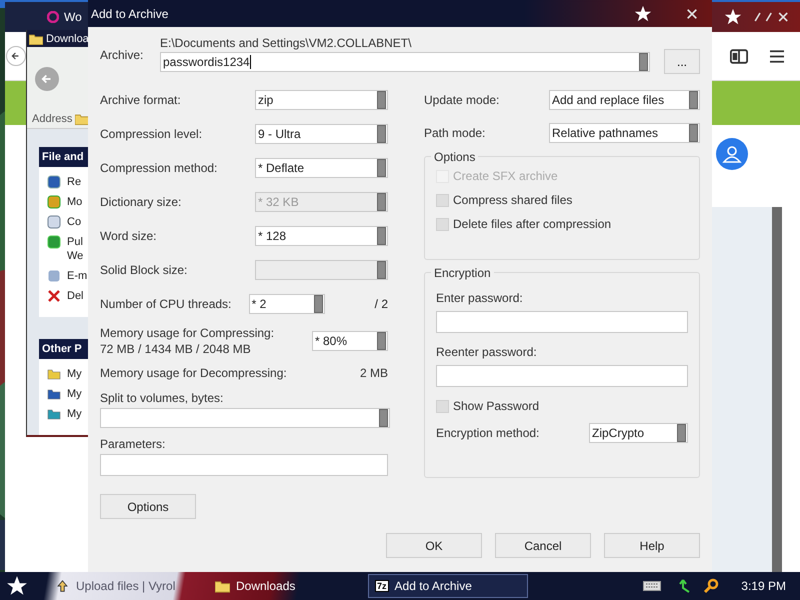  Describe the element at coordinates (543, 545) in the screenshot. I see `dialog-button: Cancel` at that location.